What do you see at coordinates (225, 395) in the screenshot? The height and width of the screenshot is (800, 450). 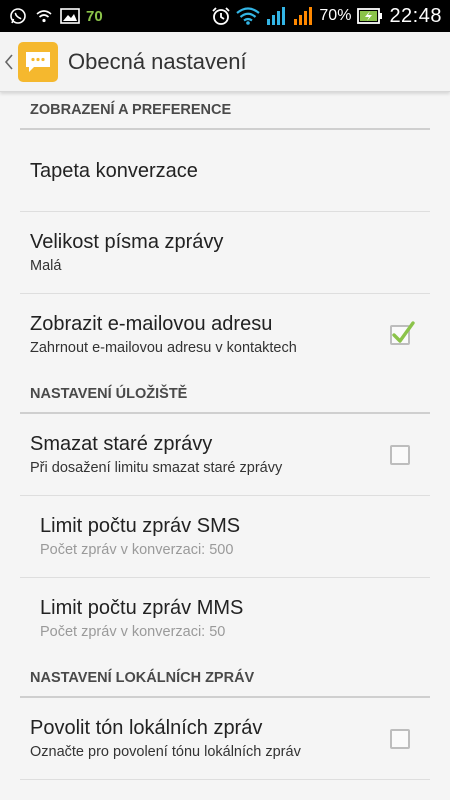 I see `section-header-storage: NASTAVENÍ ÚLOŽIŠTĚ` at bounding box center [225, 395].